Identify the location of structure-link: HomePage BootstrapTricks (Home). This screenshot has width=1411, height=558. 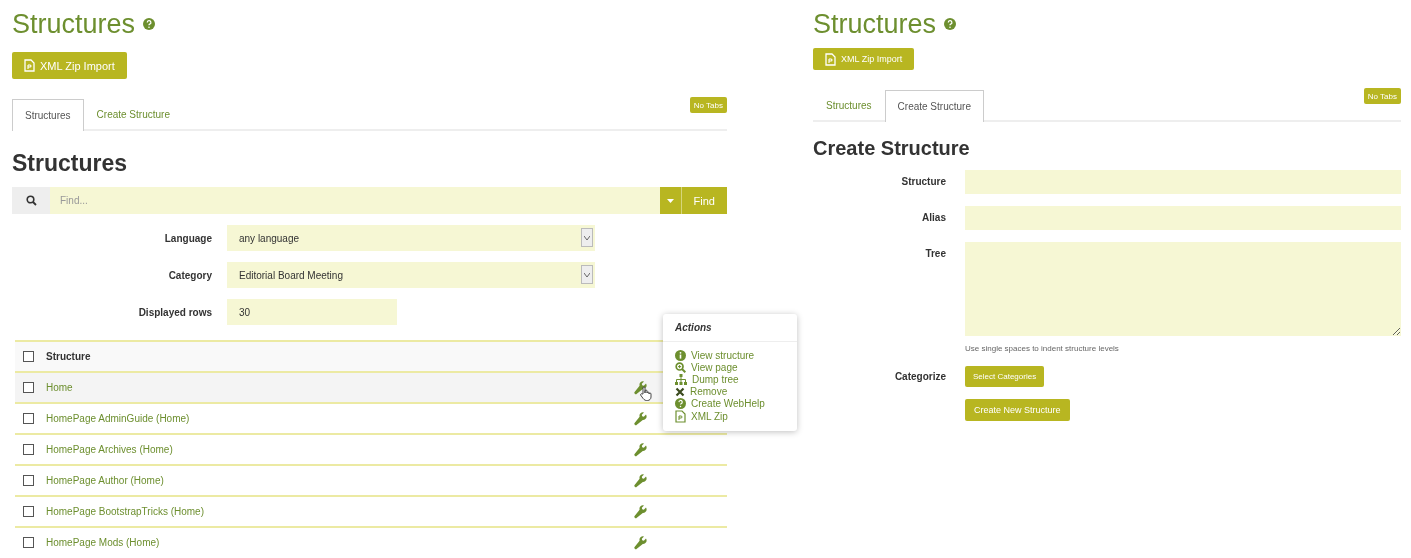
(334, 511).